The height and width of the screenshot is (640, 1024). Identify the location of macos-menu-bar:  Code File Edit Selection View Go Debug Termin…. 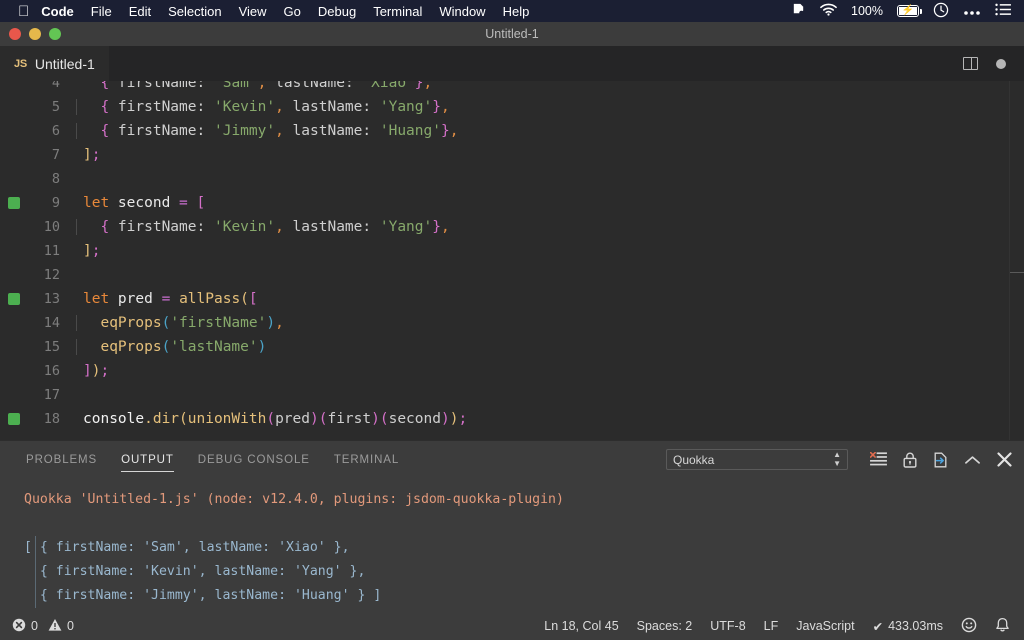
(512, 11).